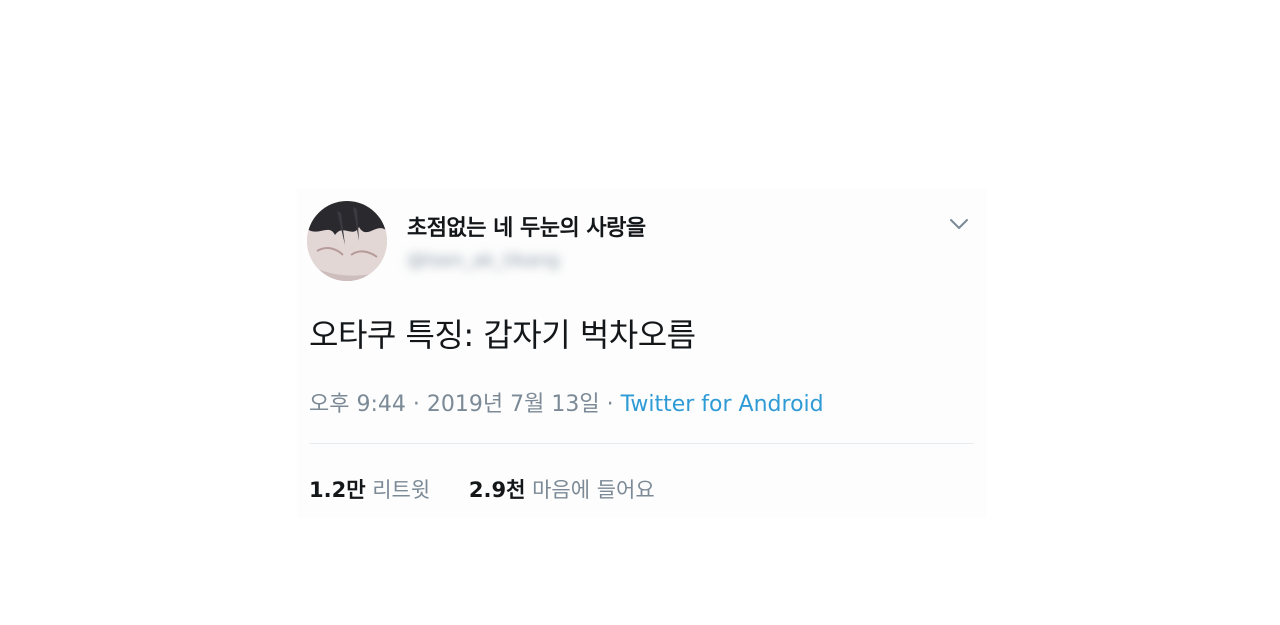 The height and width of the screenshot is (625, 1280). What do you see at coordinates (526, 226) in the screenshot?
I see `display-name: 초점없는 네 두눈의 사랑을` at bounding box center [526, 226].